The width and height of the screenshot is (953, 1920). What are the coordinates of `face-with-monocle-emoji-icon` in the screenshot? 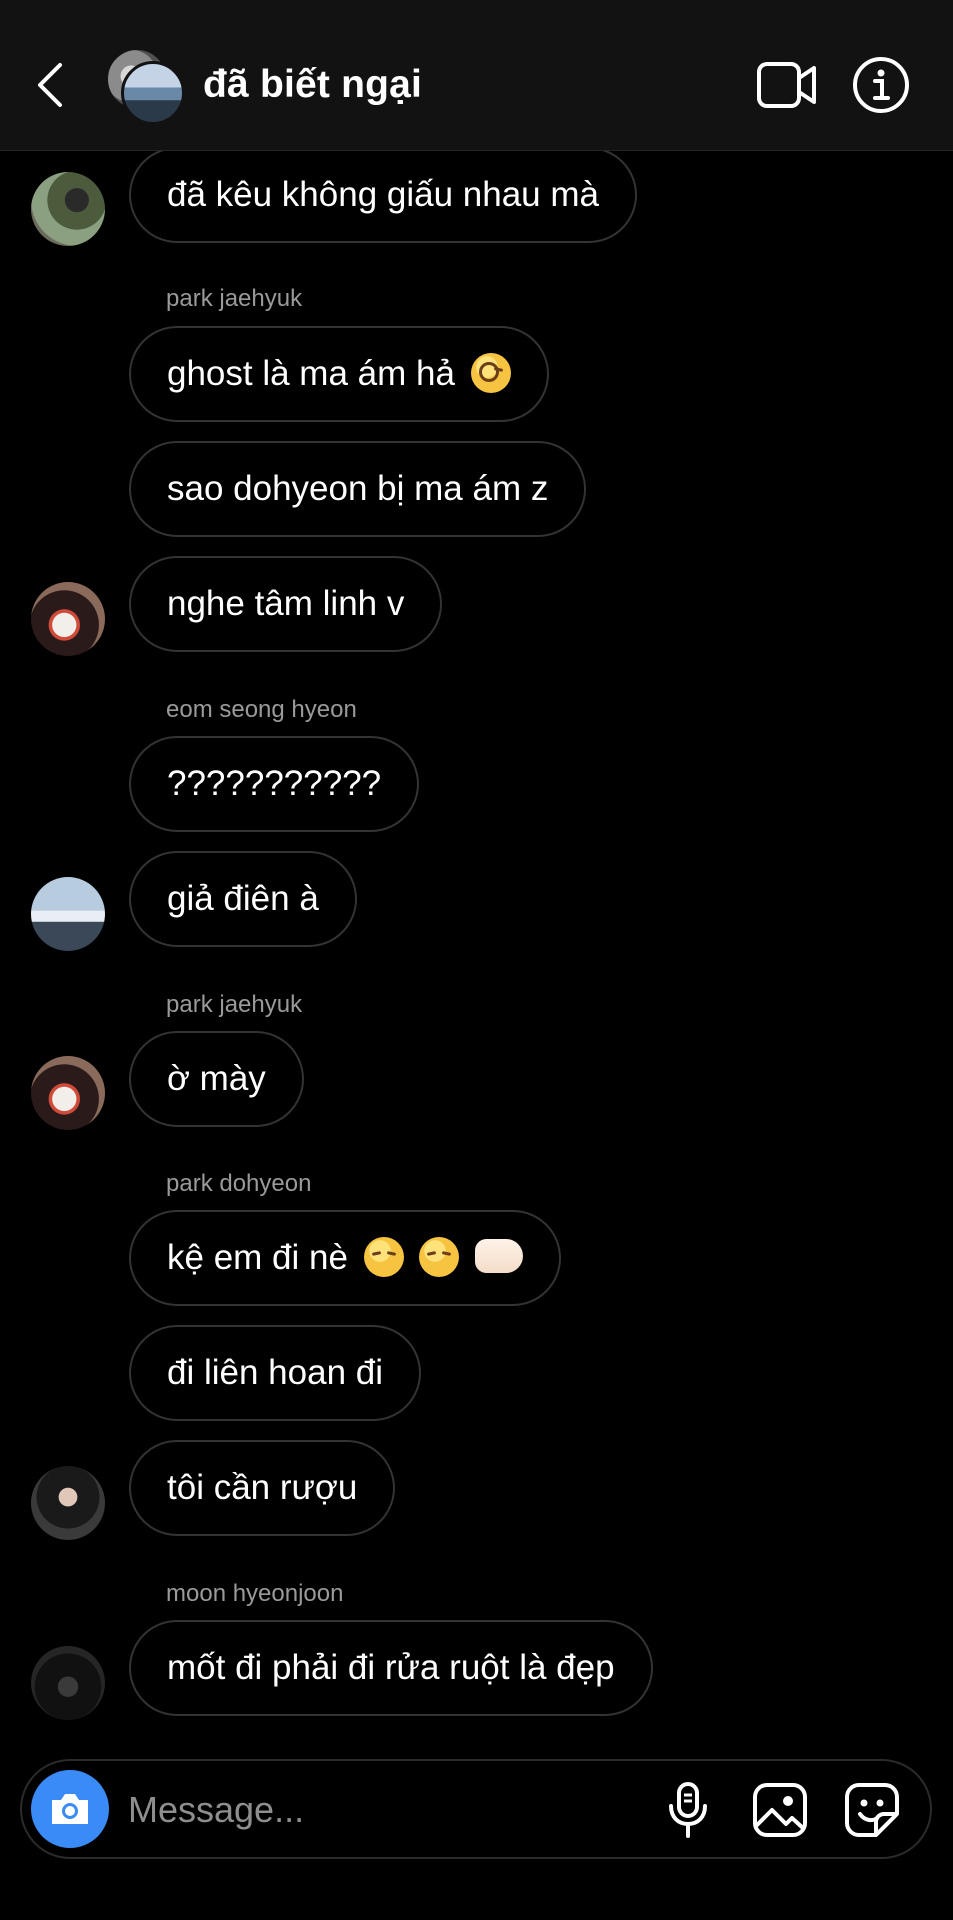 It's located at (490, 373).